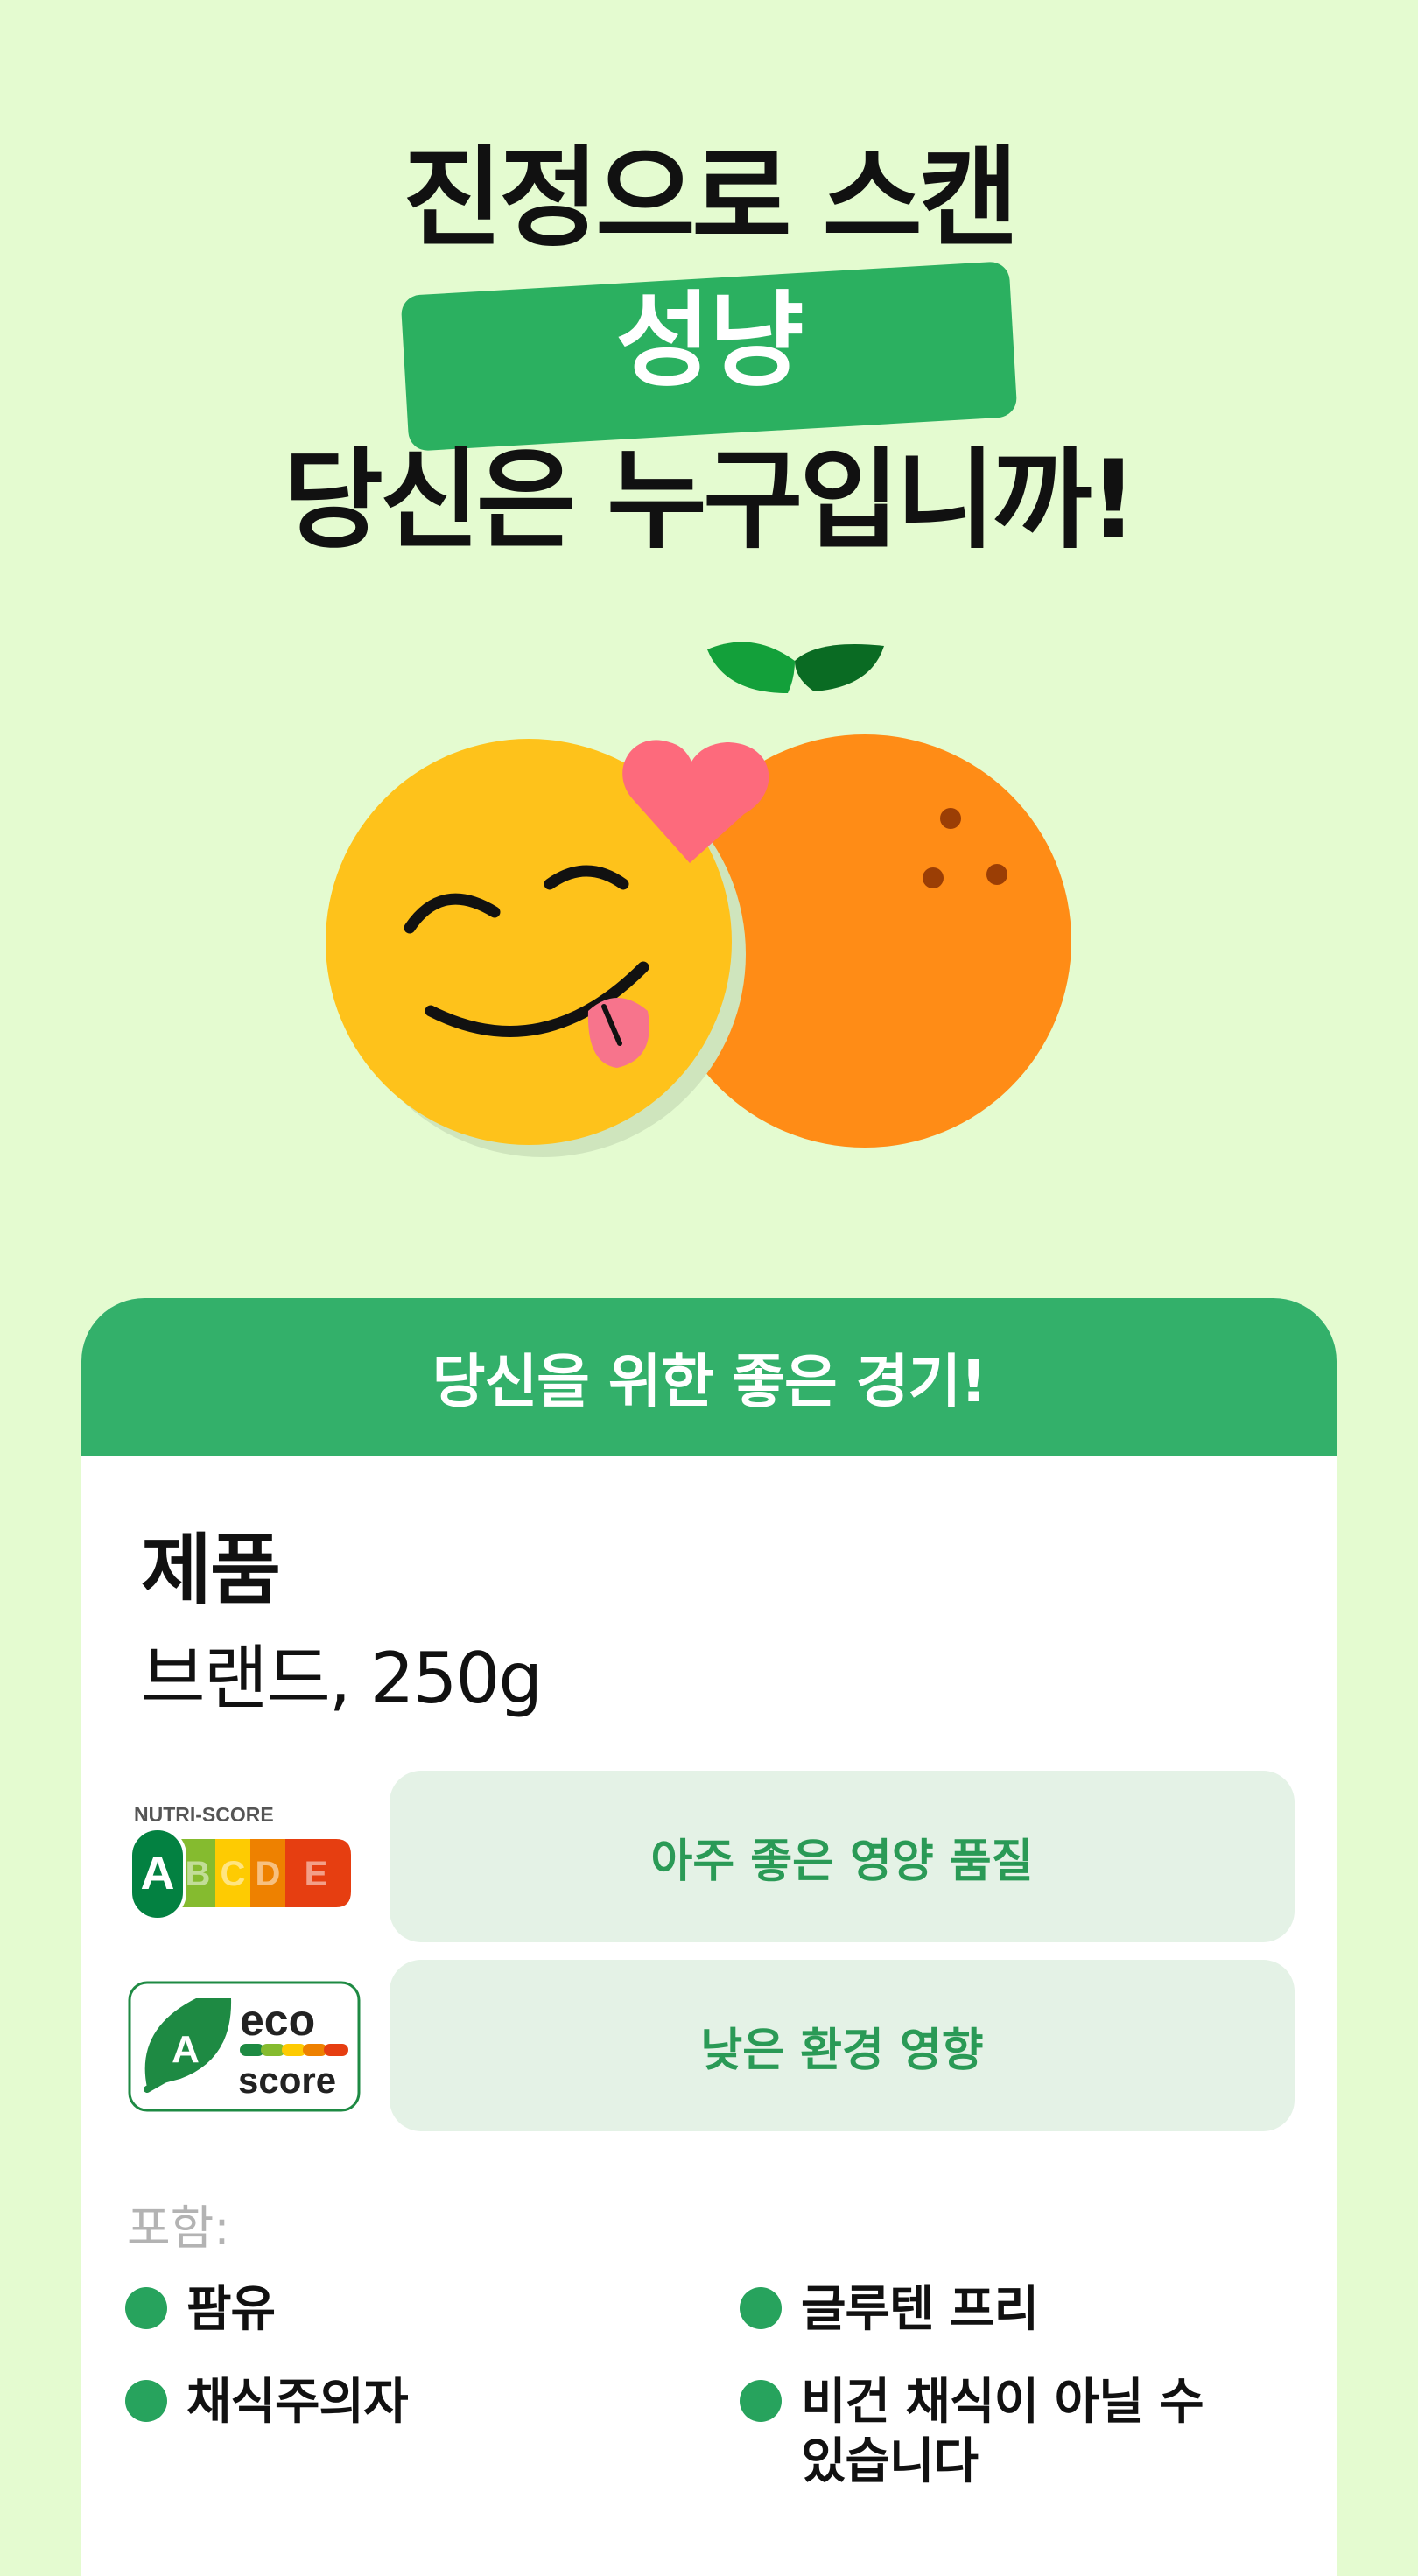 Image resolution: width=1418 pixels, height=2576 pixels. What do you see at coordinates (158, 1873) in the screenshot?
I see `nutri-grade-letter: A` at bounding box center [158, 1873].